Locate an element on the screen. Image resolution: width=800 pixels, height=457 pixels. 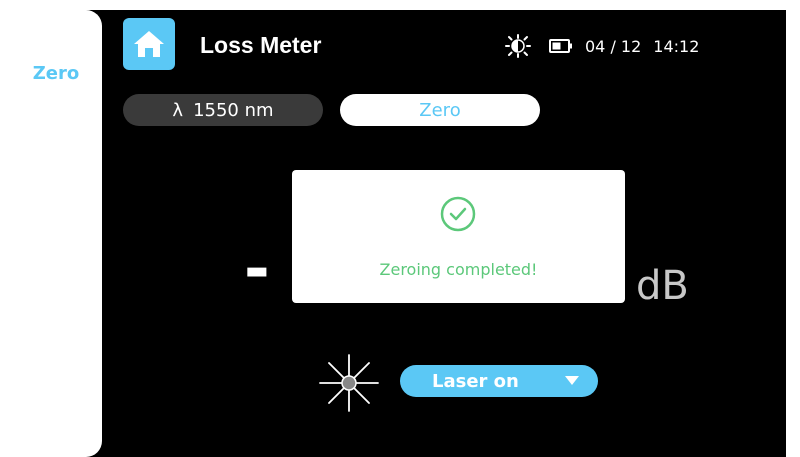
home-button is located at coordinates (149, 44).